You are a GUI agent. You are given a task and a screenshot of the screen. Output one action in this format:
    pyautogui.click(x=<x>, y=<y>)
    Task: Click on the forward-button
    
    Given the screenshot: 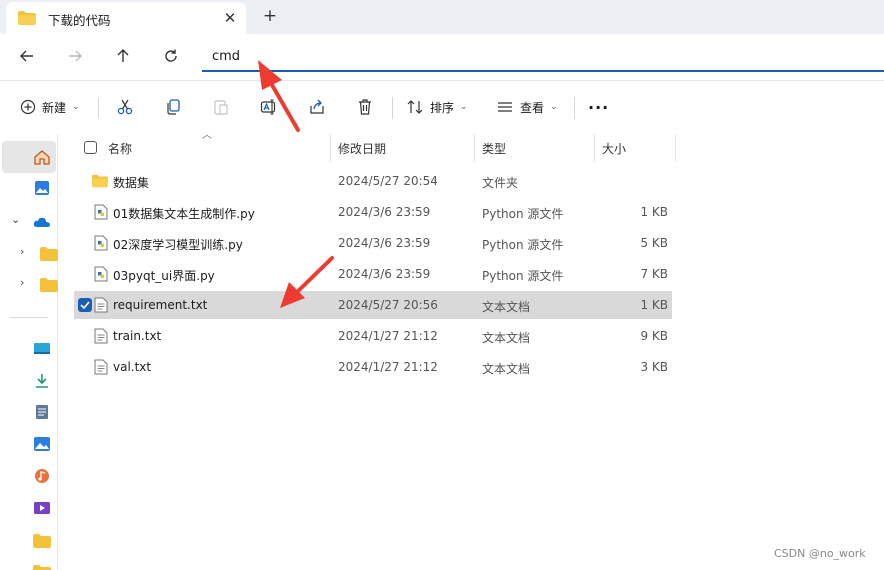 What is the action you would take?
    pyautogui.click(x=75, y=56)
    